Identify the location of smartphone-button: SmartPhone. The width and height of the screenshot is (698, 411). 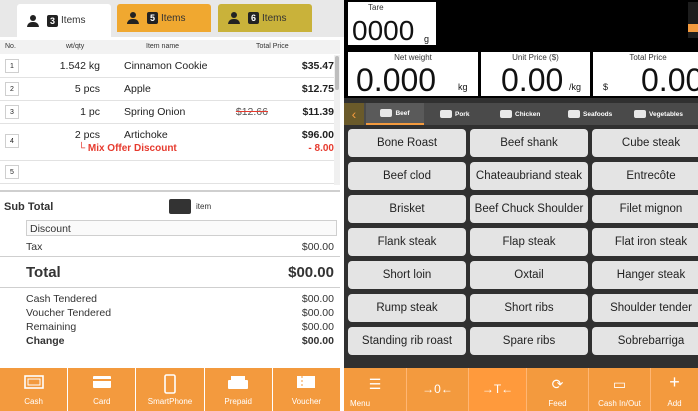
(170, 389).